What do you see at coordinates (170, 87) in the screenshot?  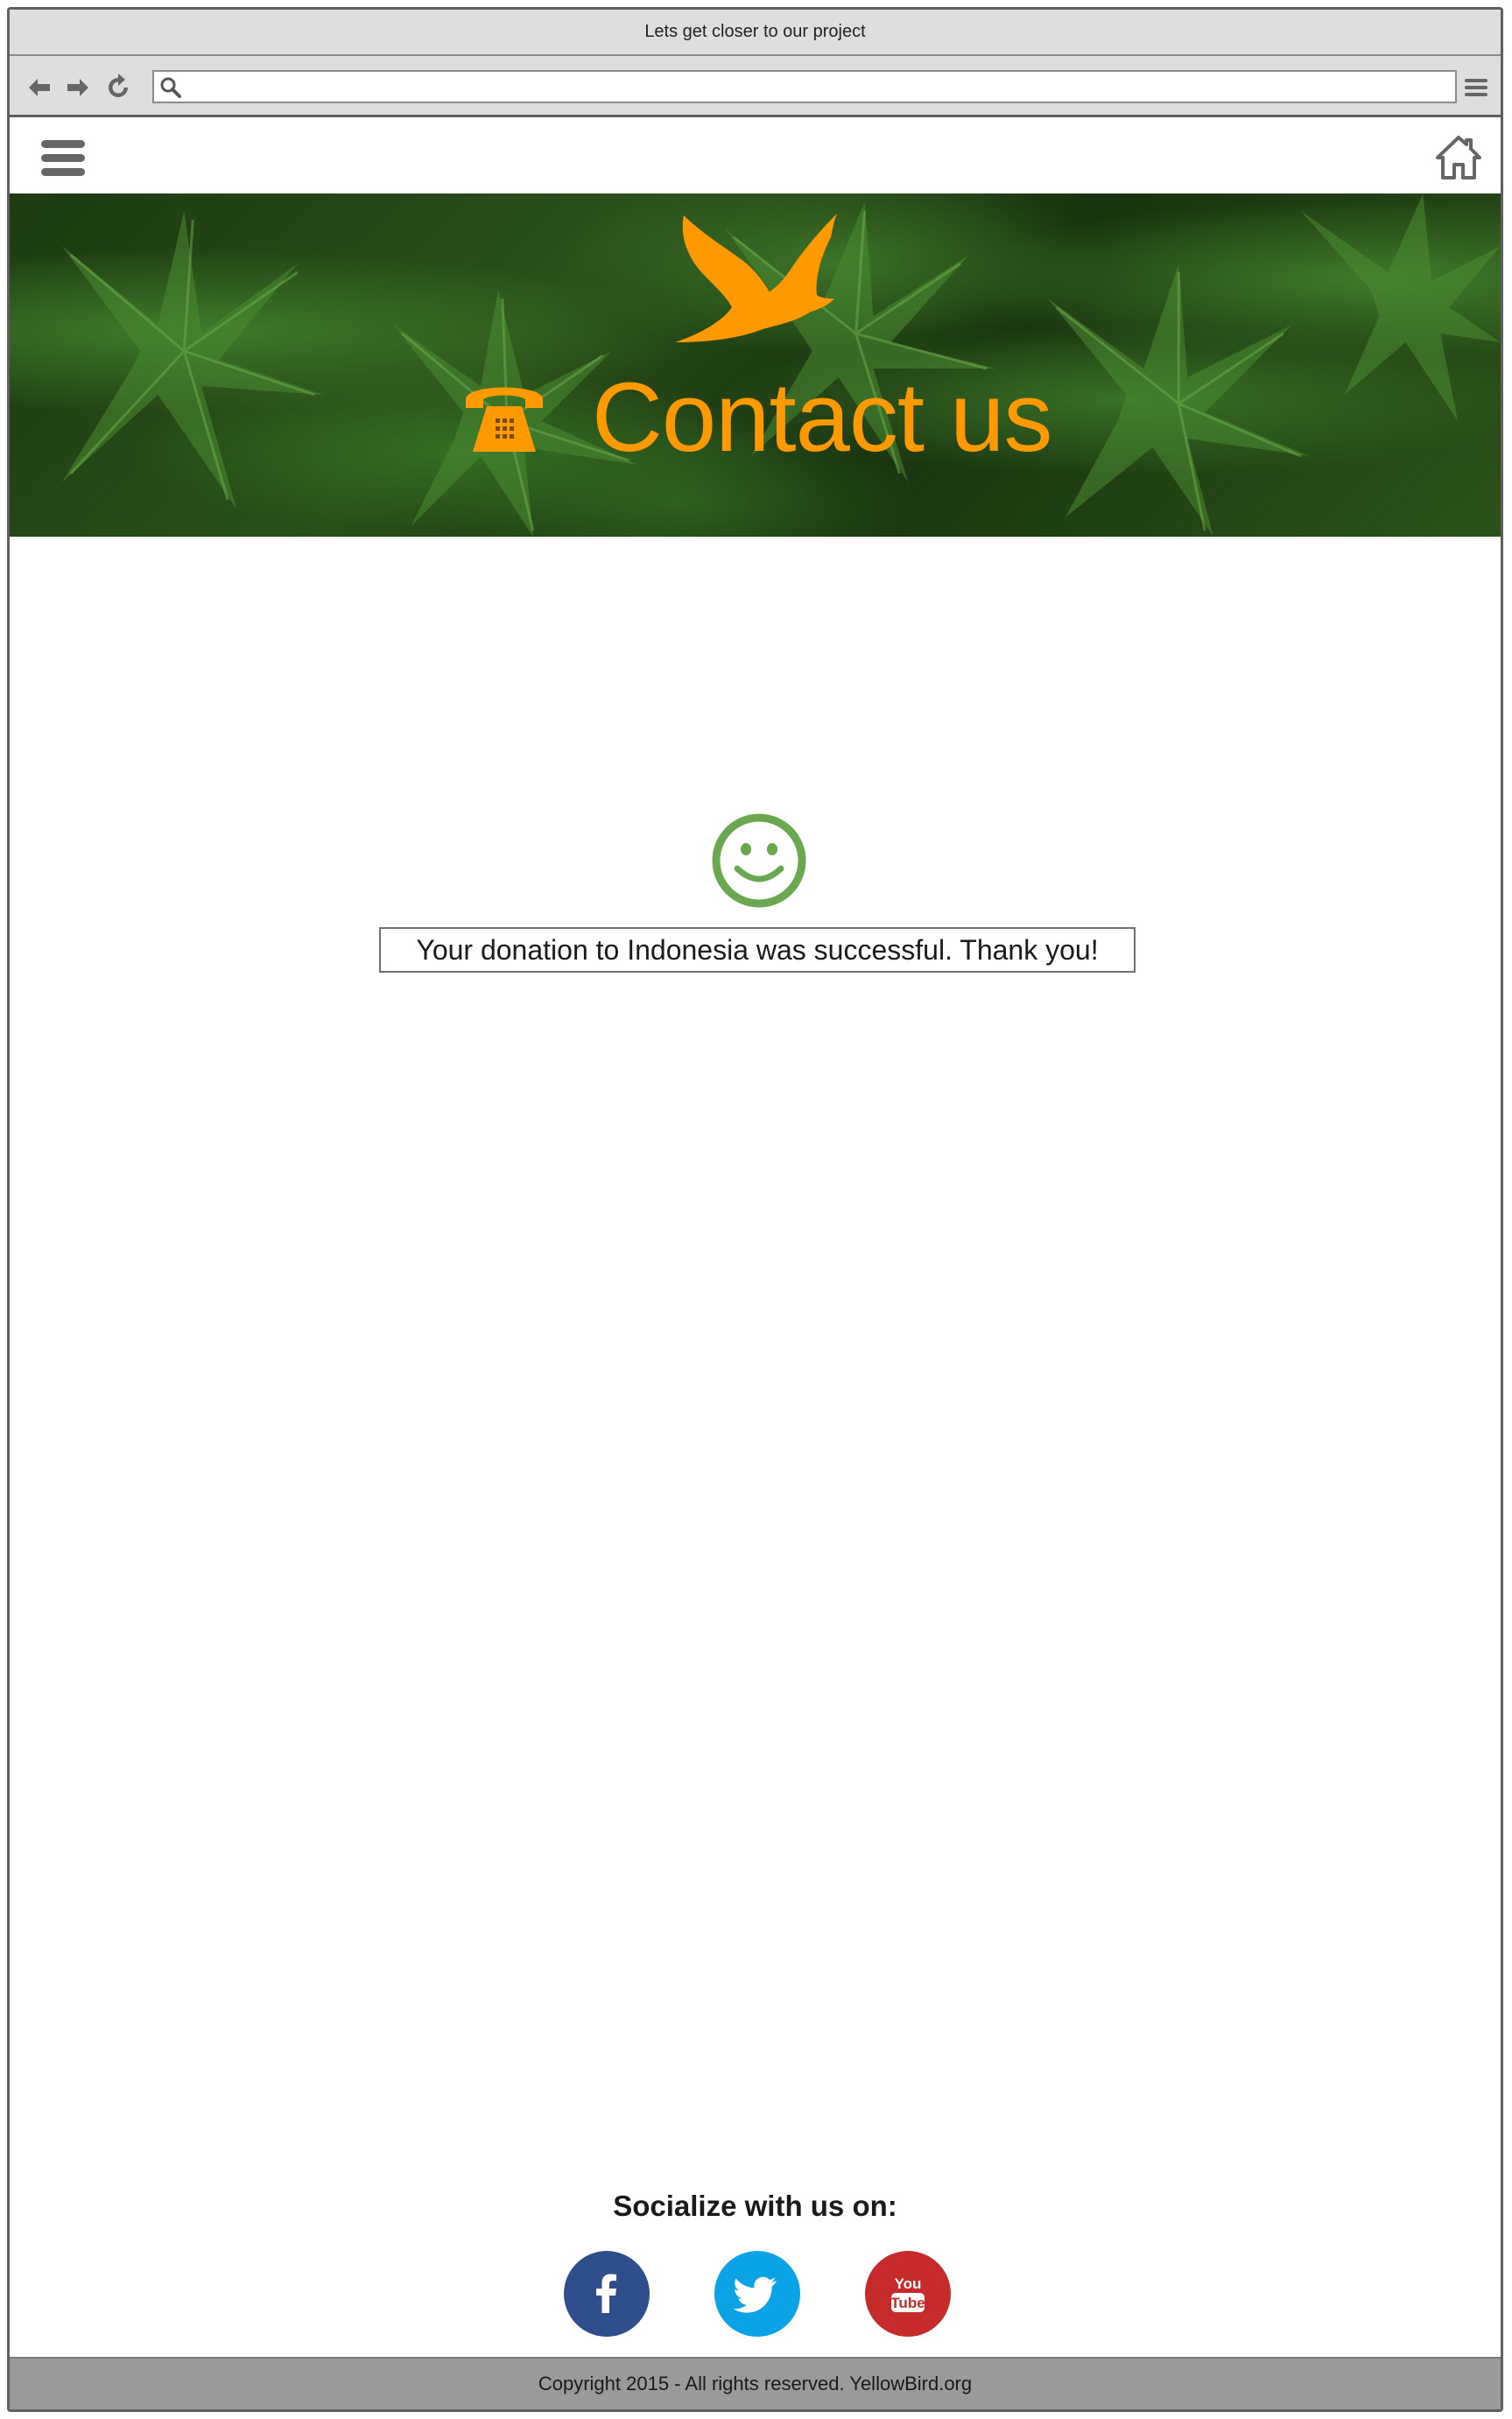 I see `search-icon` at bounding box center [170, 87].